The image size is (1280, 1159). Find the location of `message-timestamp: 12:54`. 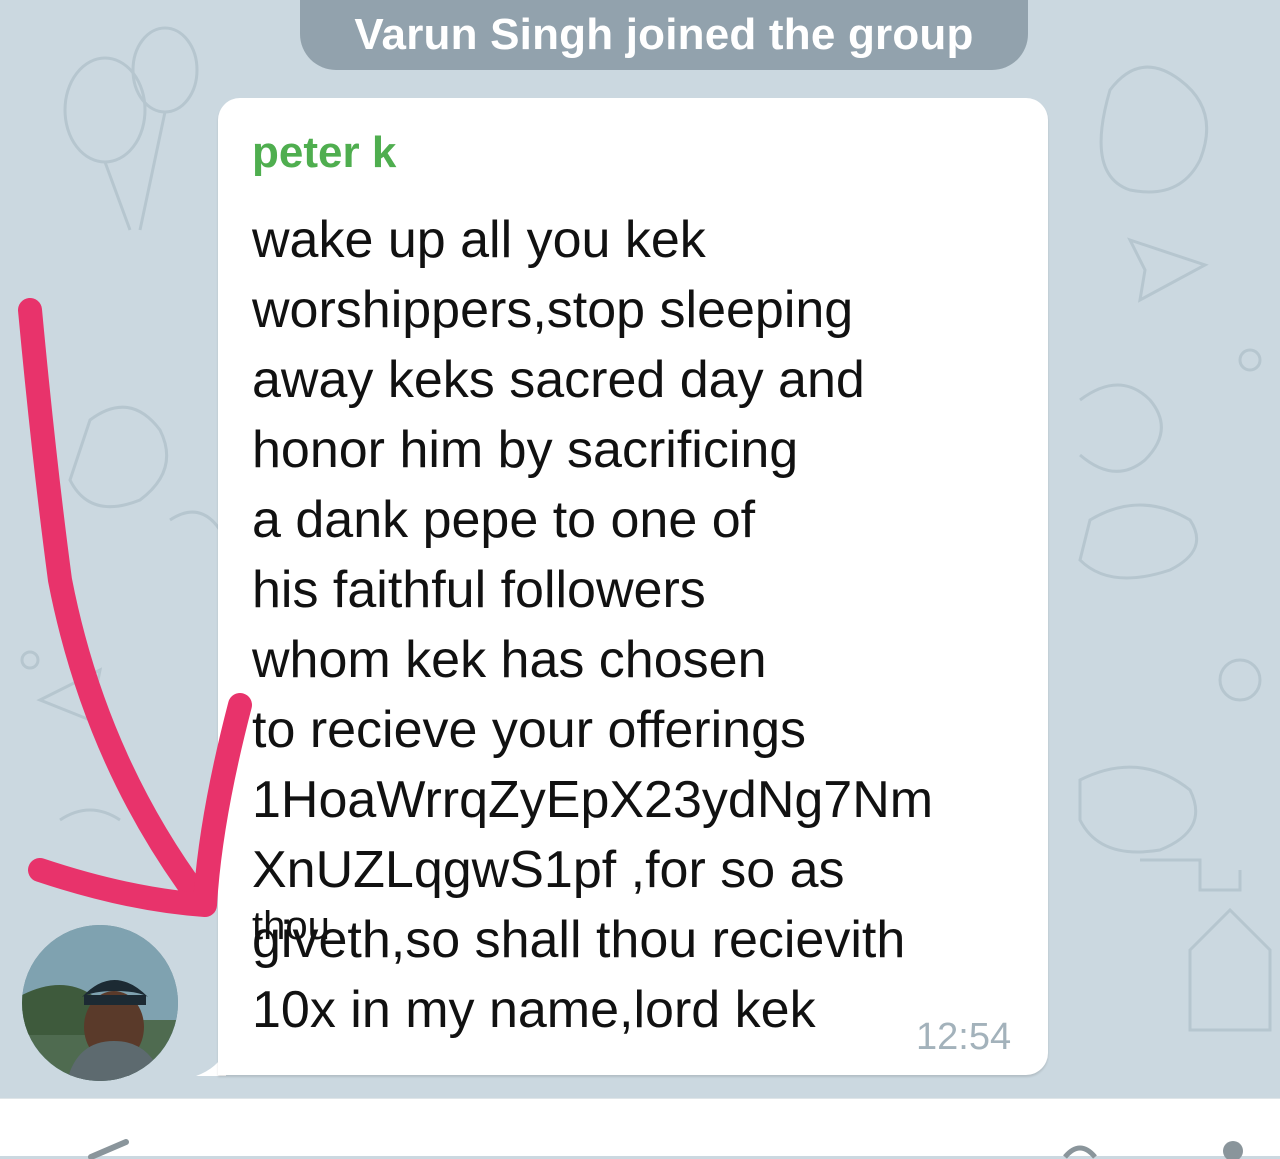

message-timestamp: 12:54 is located at coordinates (964, 1037).